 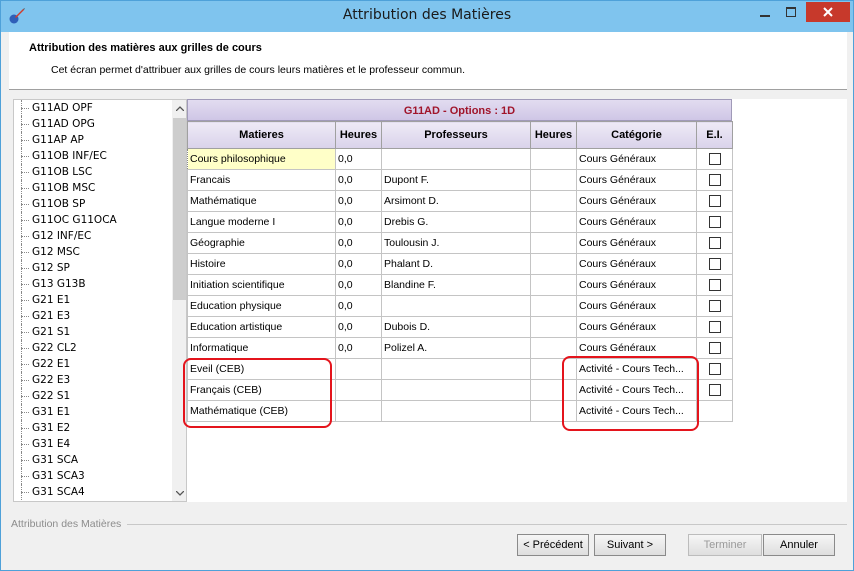 What do you see at coordinates (714, 135) in the screenshot?
I see `col-header-ei: E.I.` at bounding box center [714, 135].